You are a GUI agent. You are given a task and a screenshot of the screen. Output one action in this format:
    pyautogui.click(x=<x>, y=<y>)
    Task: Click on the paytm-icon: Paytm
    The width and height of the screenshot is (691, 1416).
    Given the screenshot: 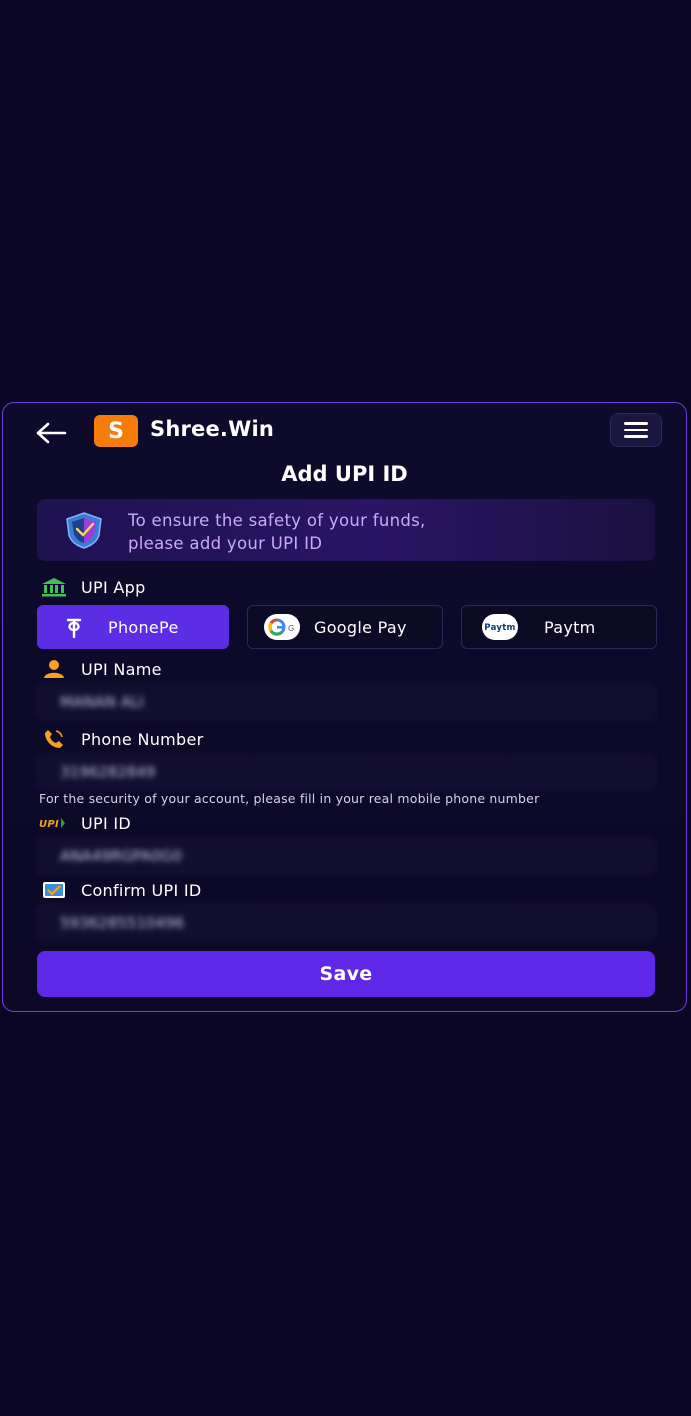 What is the action you would take?
    pyautogui.click(x=500, y=627)
    